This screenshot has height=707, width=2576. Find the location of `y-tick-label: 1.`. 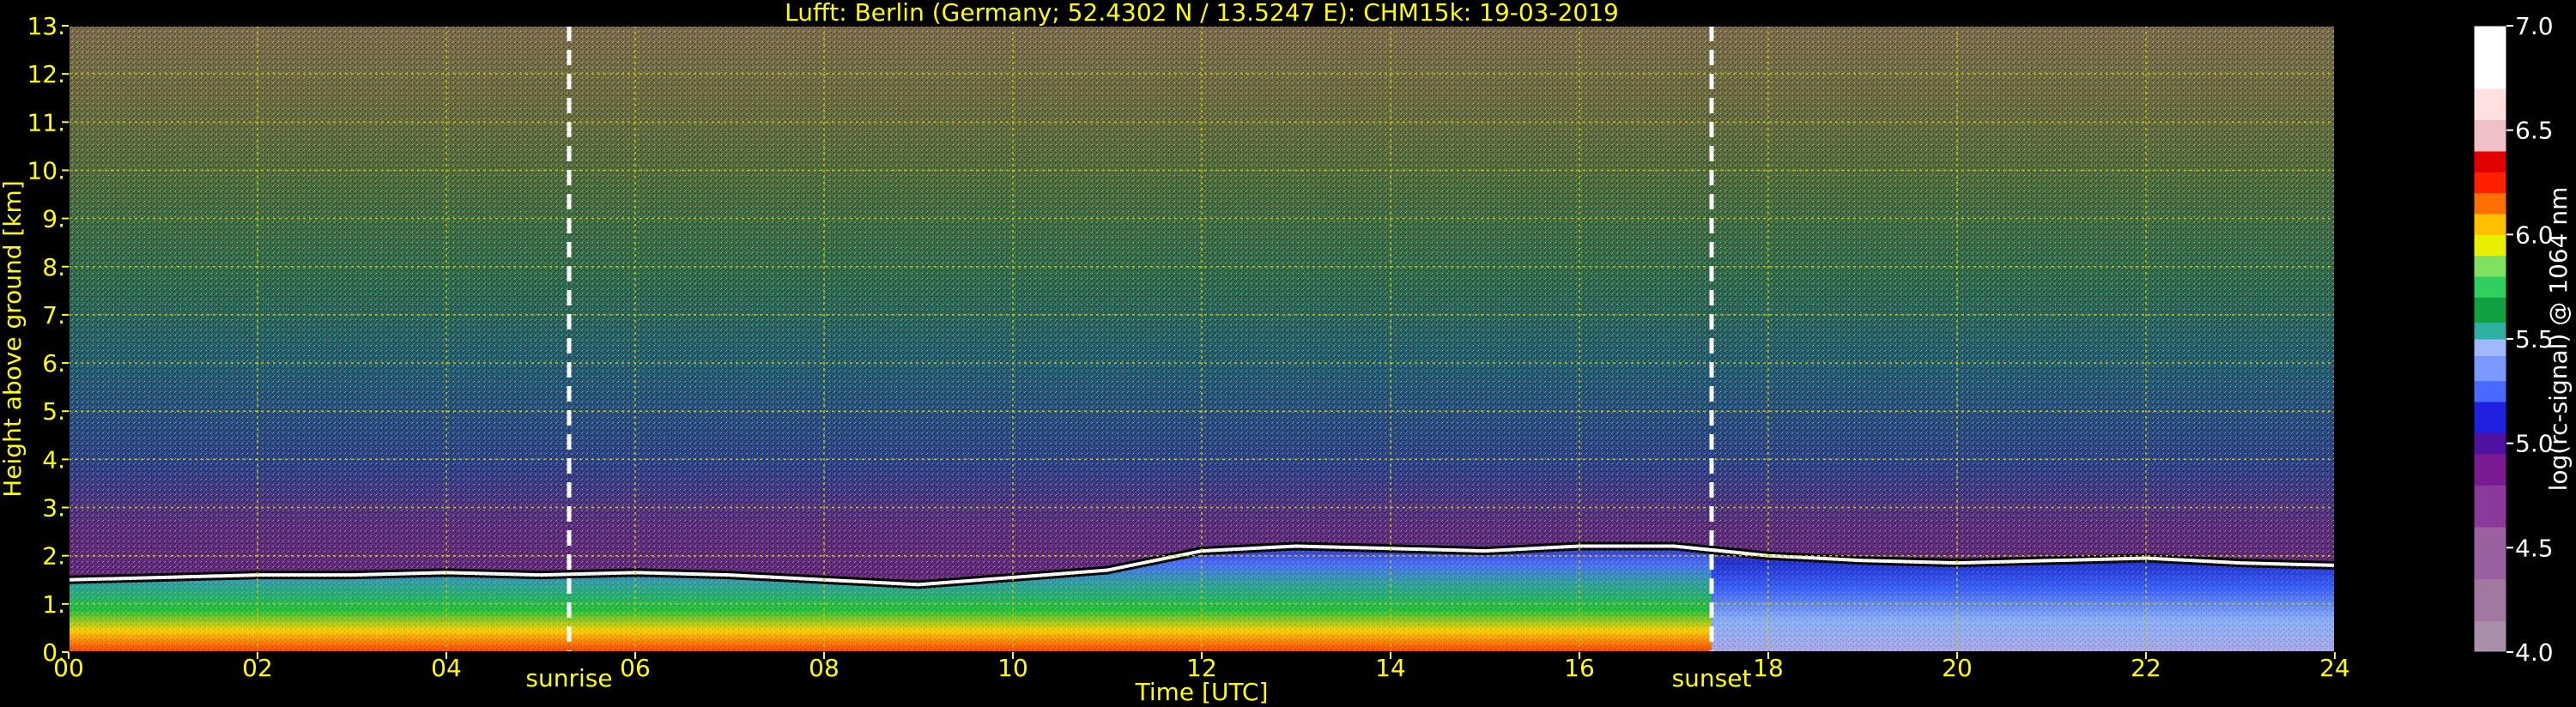

y-tick-label: 1. is located at coordinates (53, 604).